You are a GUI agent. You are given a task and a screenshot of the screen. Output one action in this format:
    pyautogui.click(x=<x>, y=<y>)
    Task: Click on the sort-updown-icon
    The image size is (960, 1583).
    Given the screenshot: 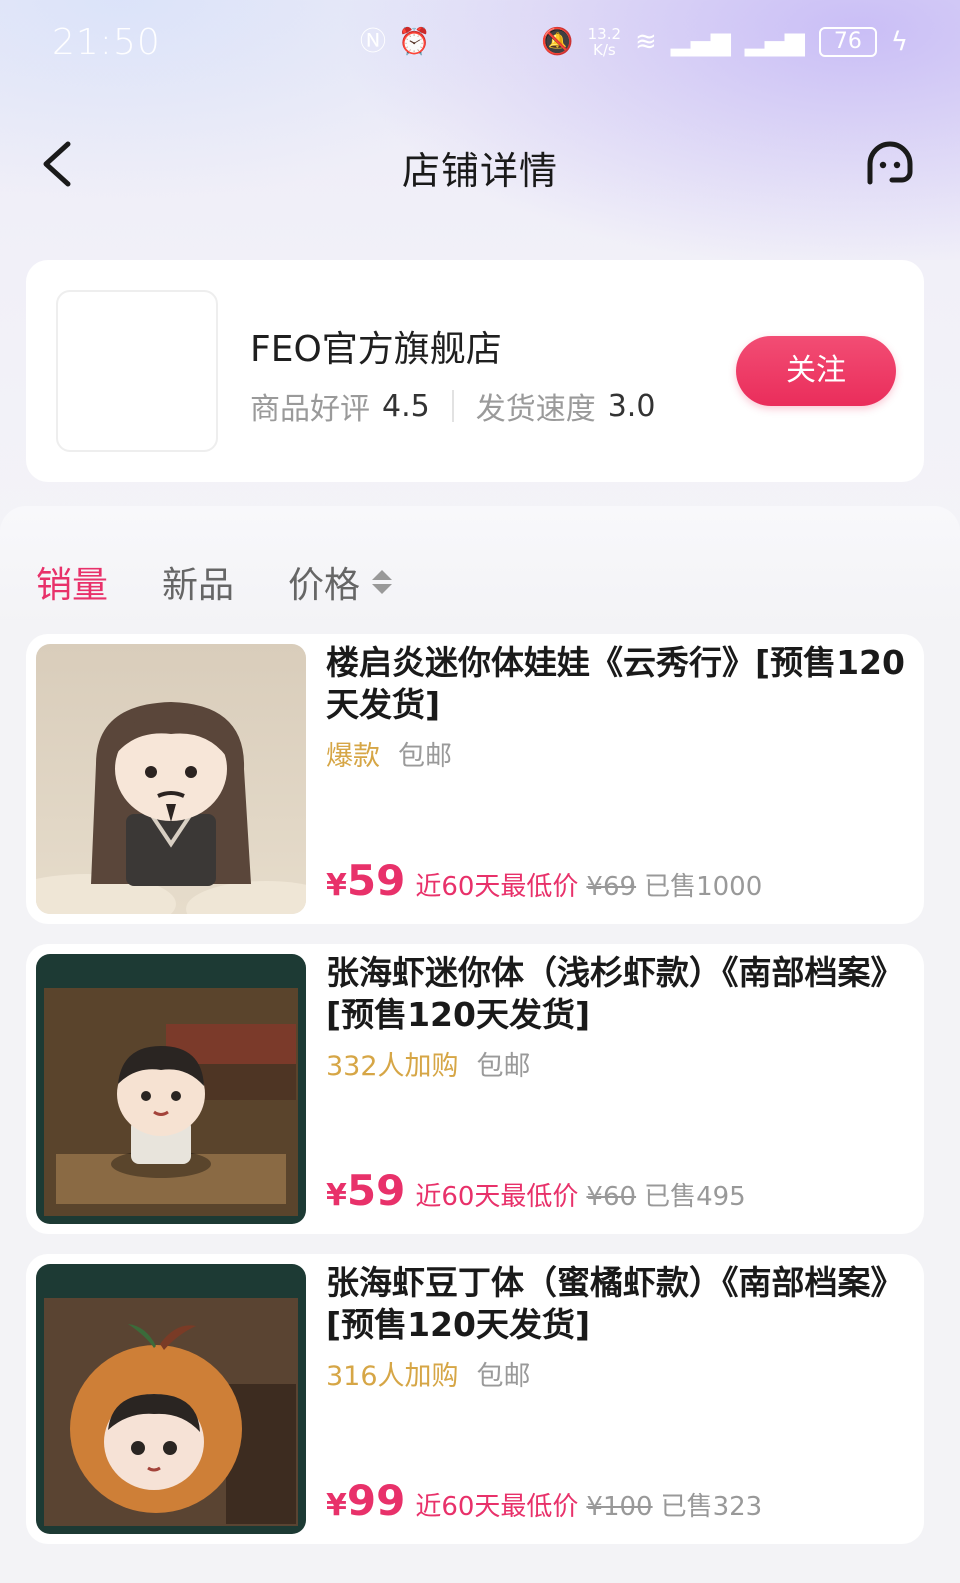 What is the action you would take?
    pyautogui.click(x=382, y=582)
    